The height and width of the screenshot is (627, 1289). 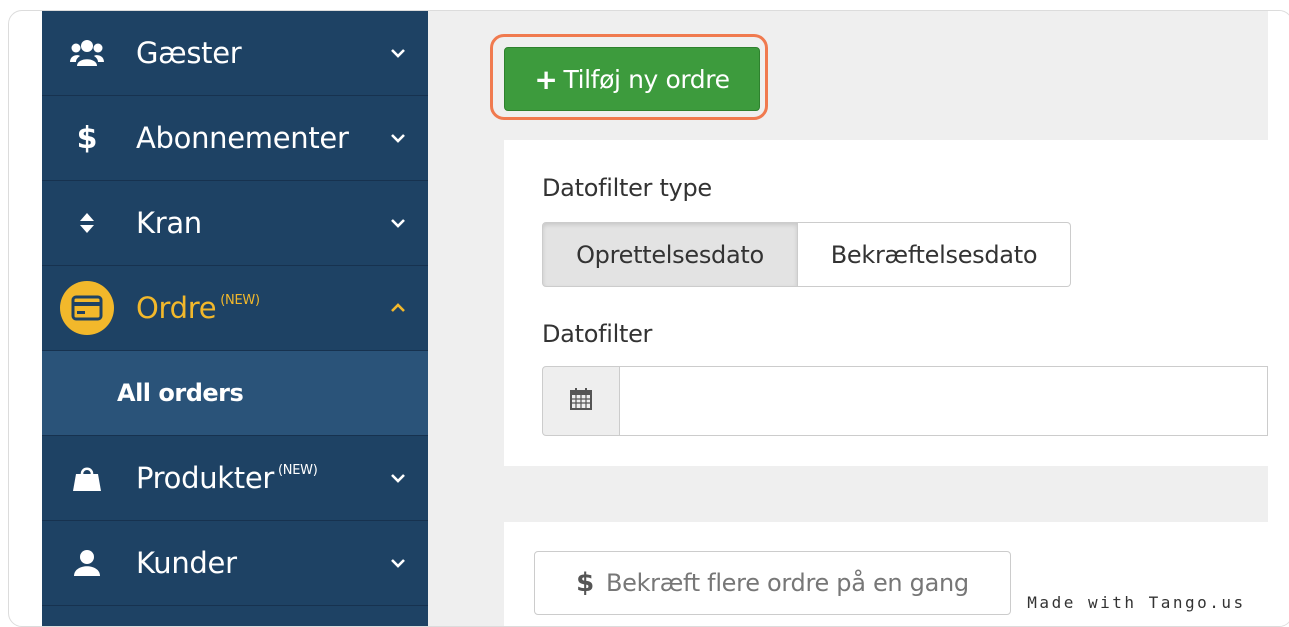 What do you see at coordinates (1278, 318) in the screenshot?
I see `scrollbar-area` at bounding box center [1278, 318].